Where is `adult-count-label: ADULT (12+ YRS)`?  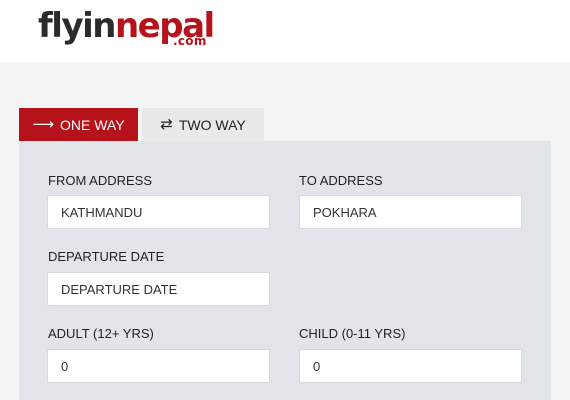
adult-count-label: ADULT (12+ YRS) is located at coordinates (101, 333).